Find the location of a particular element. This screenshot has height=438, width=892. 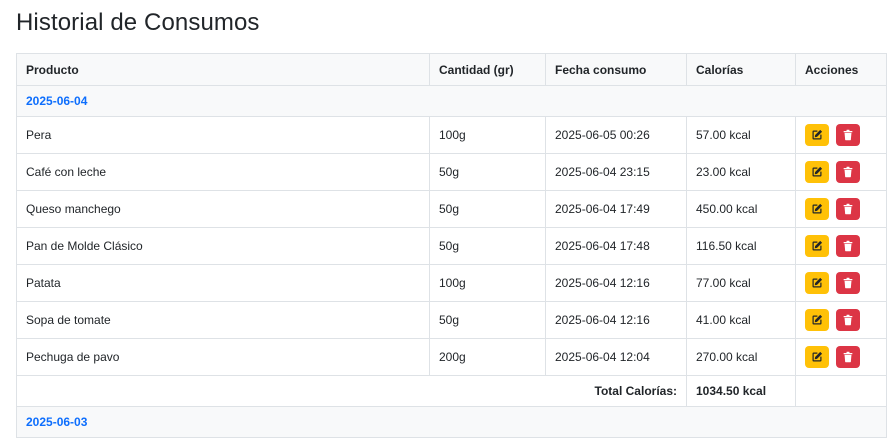

cell-producto: Pan de Molde Clásico is located at coordinates (223, 246).